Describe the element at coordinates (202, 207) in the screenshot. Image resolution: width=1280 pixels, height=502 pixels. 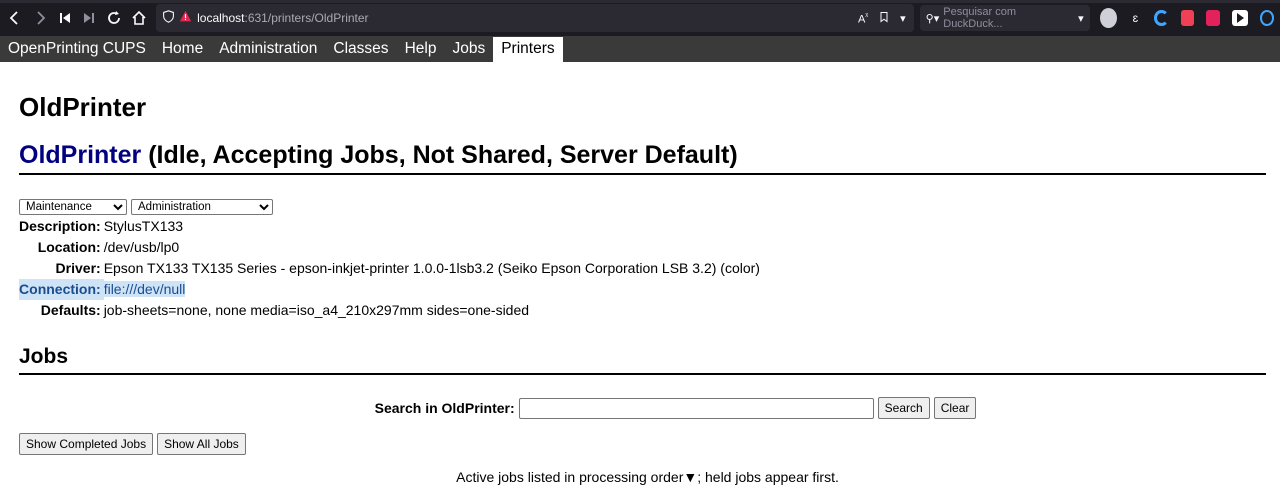
I see `administration-select: Administration` at that location.